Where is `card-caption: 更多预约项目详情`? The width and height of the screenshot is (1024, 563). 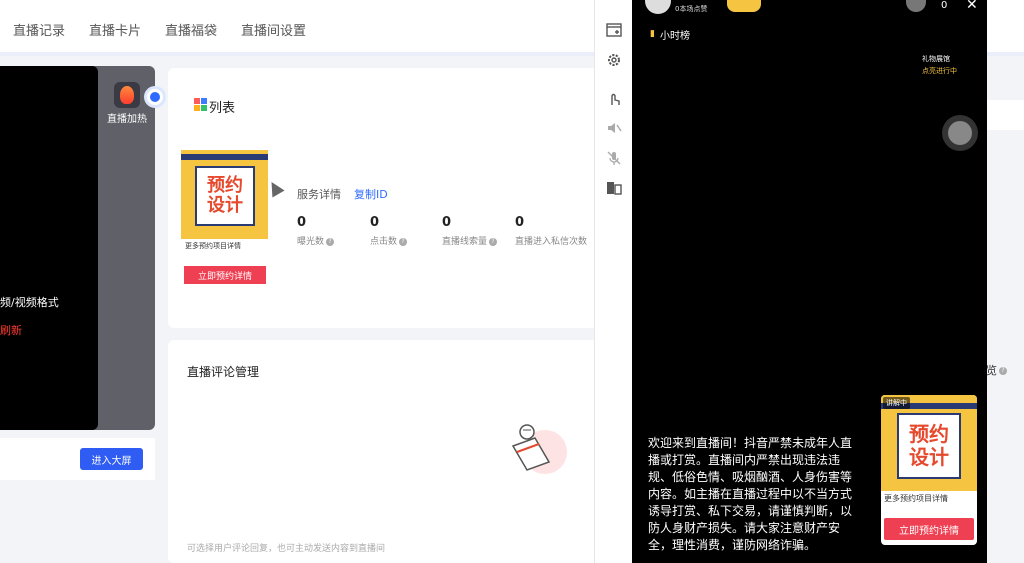
card-caption: 更多预约项目详情 is located at coordinates (916, 498).